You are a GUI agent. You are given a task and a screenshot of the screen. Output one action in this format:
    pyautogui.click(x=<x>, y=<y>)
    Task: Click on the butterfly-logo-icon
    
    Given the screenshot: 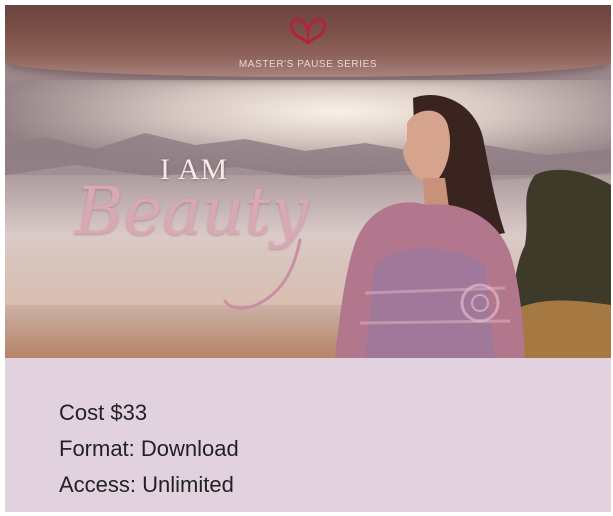 What is the action you would take?
    pyautogui.click(x=308, y=31)
    